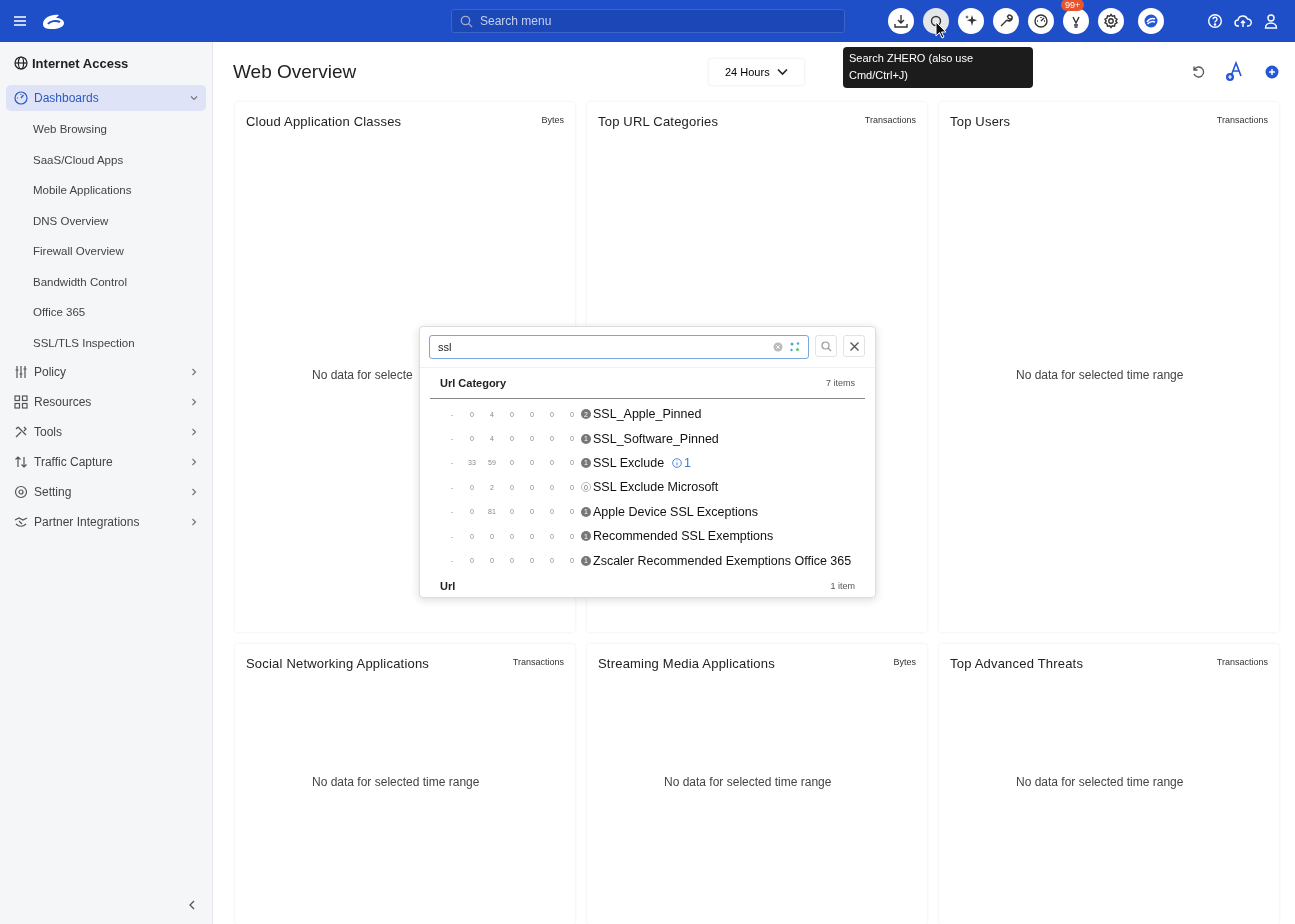 The height and width of the screenshot is (924, 1295). I want to click on page-title: Web Overview, so click(295, 72).